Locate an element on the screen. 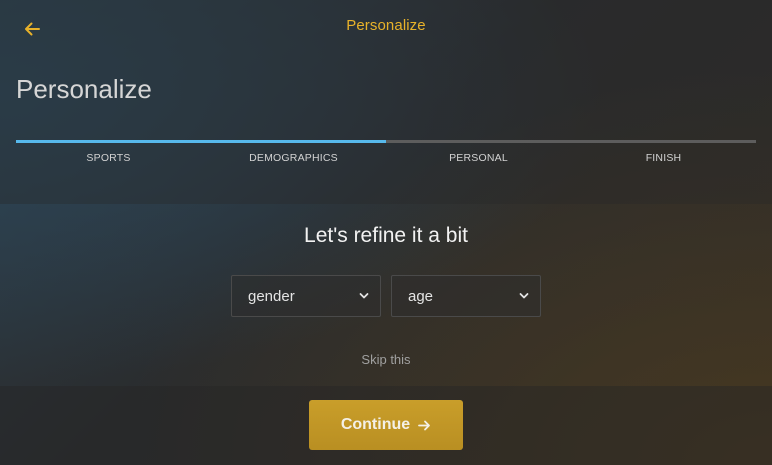  topbar-title: Personalize is located at coordinates (386, 25).